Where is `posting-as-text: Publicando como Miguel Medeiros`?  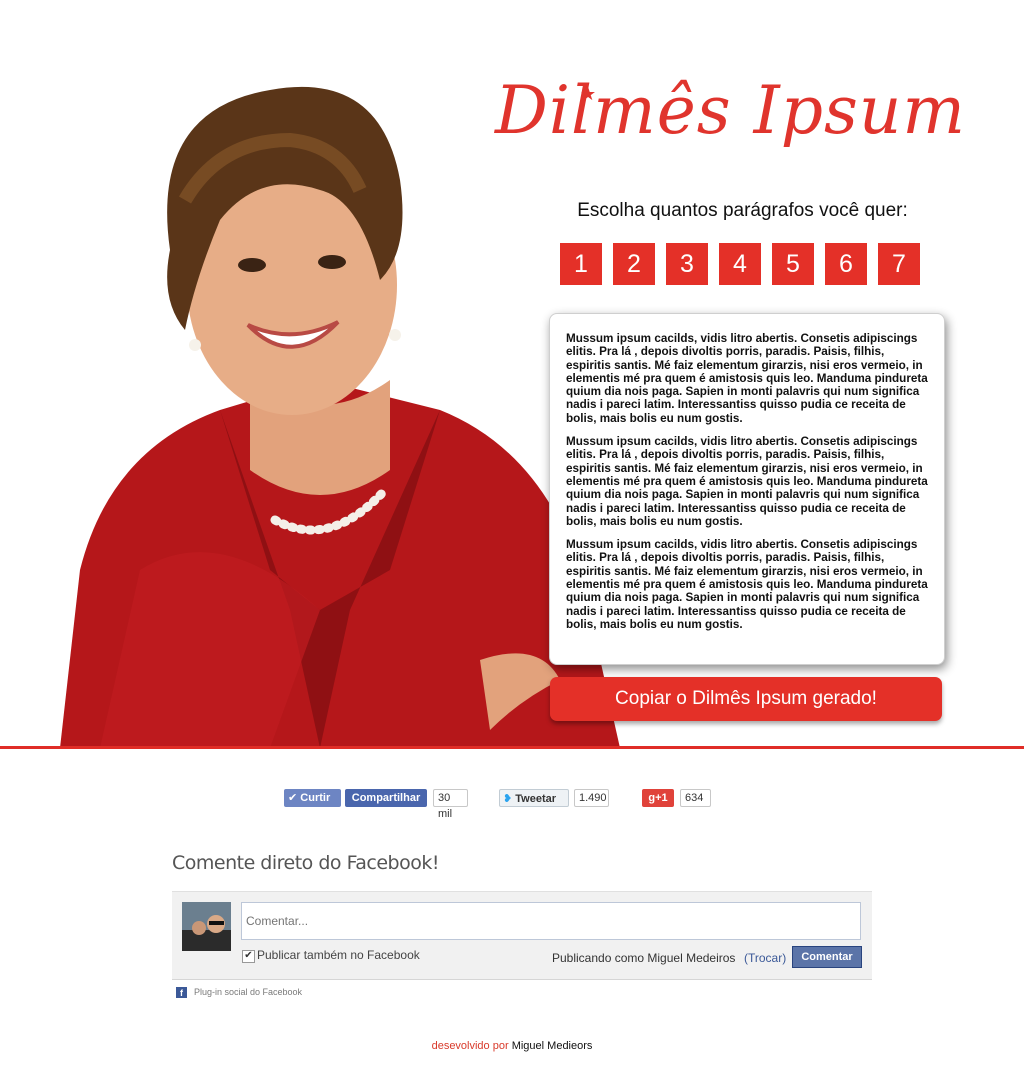 posting-as-text: Publicando como Miguel Medeiros is located at coordinates (644, 958).